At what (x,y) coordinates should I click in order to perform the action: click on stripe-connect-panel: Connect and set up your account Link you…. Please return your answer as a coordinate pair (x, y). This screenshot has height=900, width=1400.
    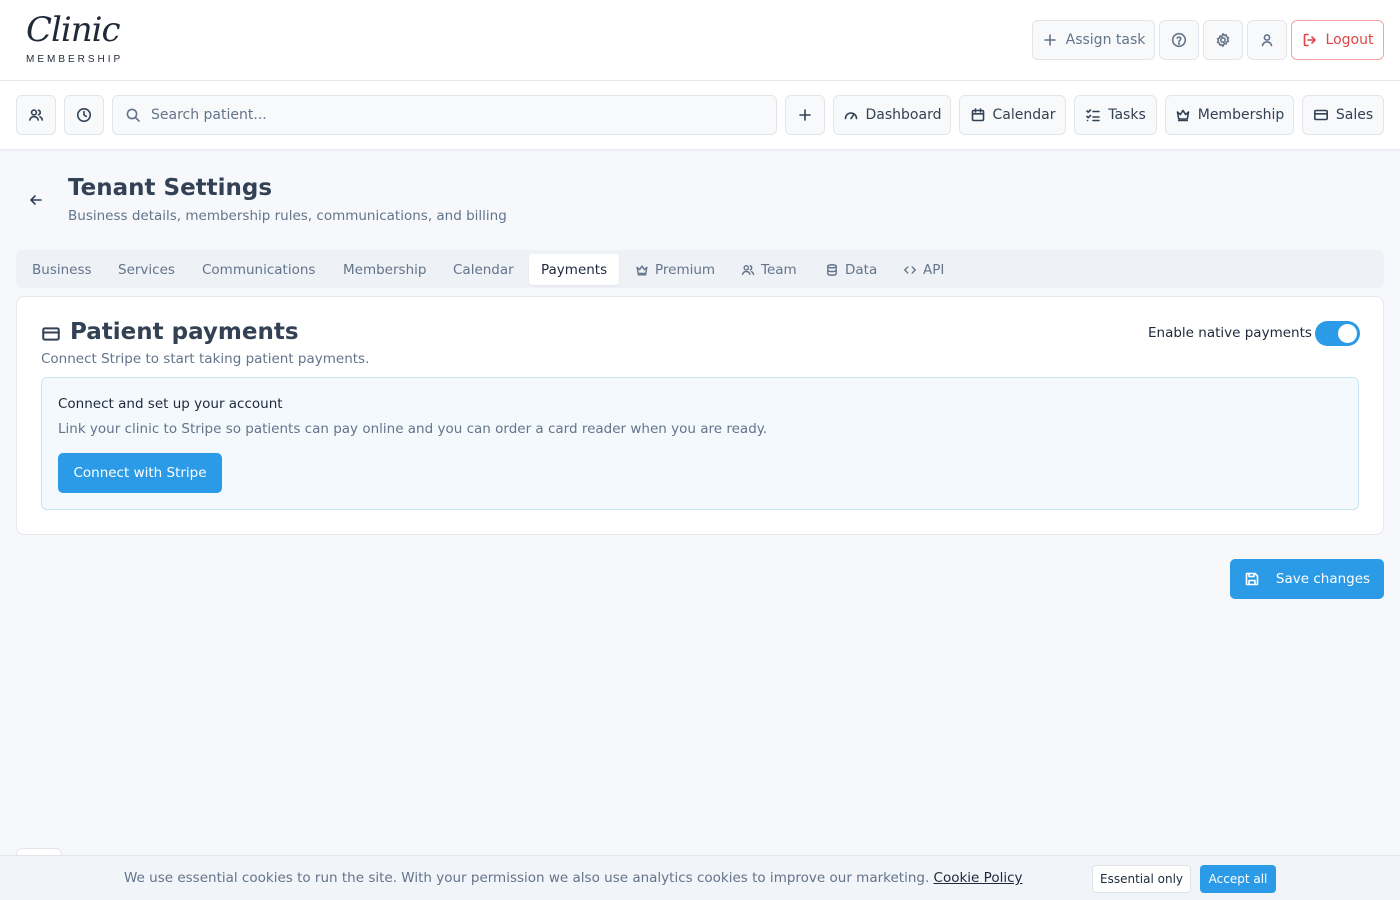
    Looking at the image, I should click on (700, 443).